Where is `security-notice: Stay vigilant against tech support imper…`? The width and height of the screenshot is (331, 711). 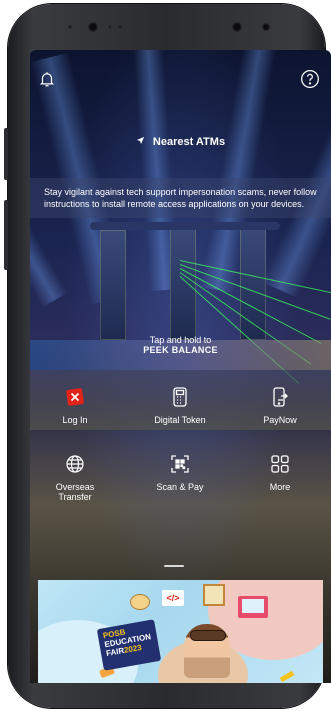 security-notice: Stay vigilant against tech support imper… is located at coordinates (180, 198).